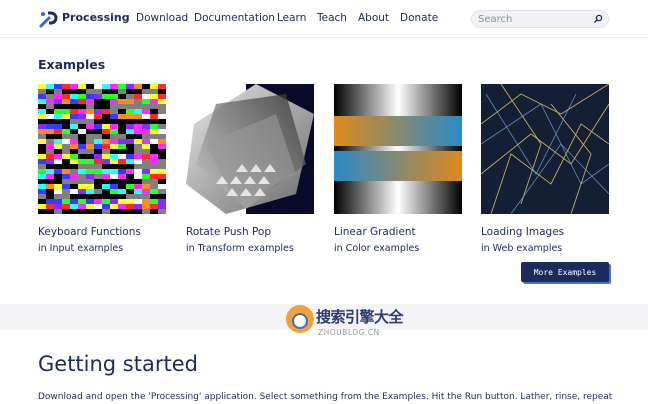  I want to click on search-box, so click(540, 19).